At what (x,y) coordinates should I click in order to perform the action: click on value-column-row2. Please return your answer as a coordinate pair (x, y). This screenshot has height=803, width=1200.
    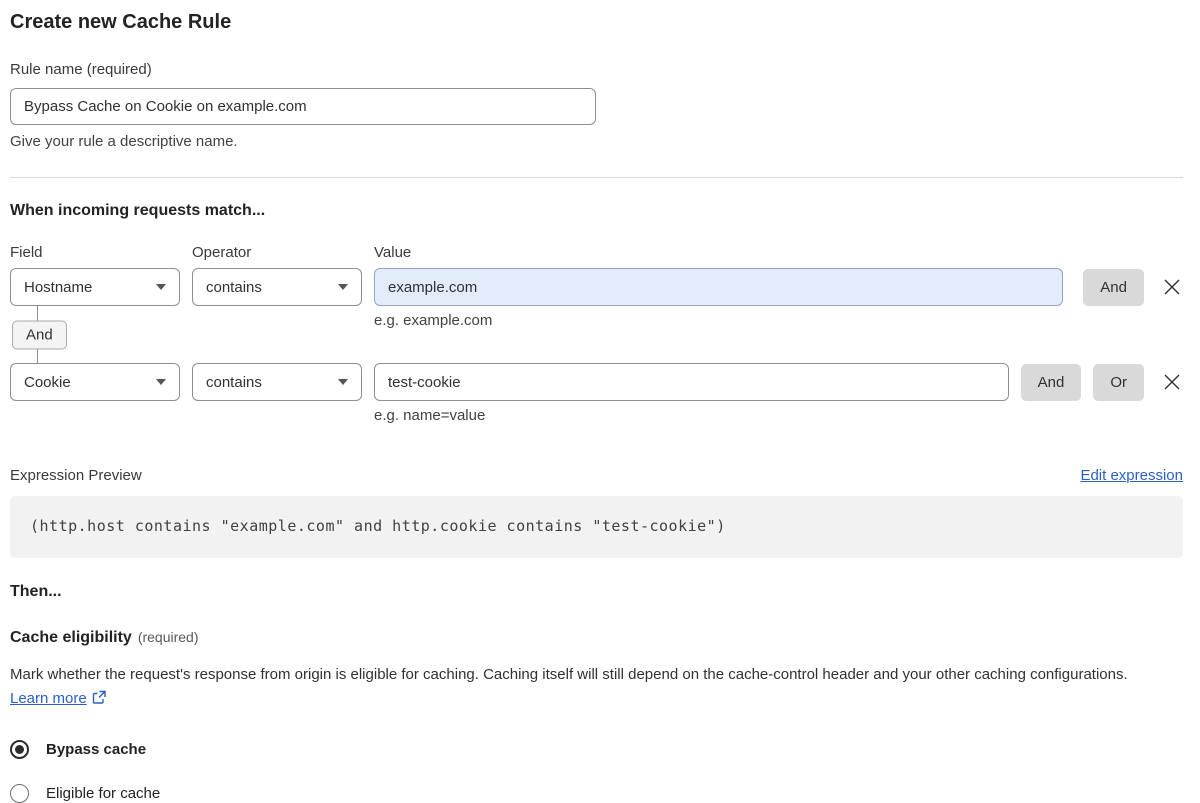
    Looking at the image, I should click on (691, 382).